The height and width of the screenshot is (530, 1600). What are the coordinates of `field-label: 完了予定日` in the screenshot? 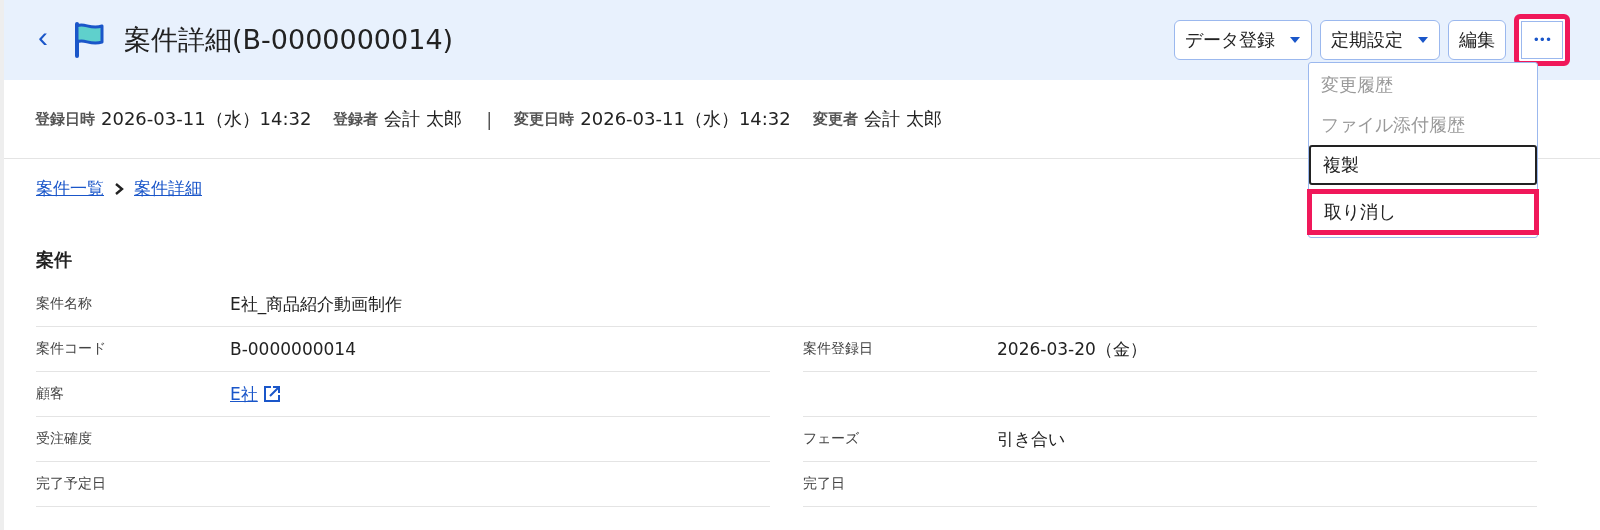 It's located at (71, 484).